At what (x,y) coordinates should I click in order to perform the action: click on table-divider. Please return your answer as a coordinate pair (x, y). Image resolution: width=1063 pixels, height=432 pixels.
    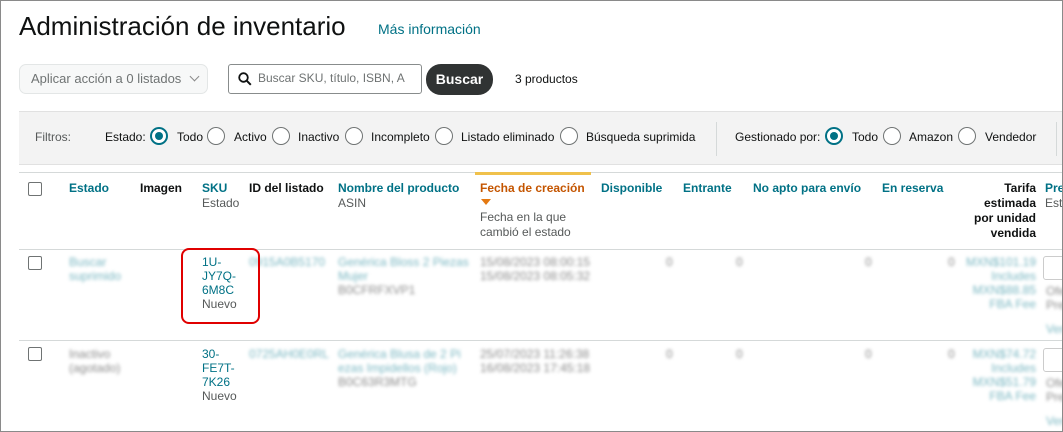
    Looking at the image, I should click on (540, 340).